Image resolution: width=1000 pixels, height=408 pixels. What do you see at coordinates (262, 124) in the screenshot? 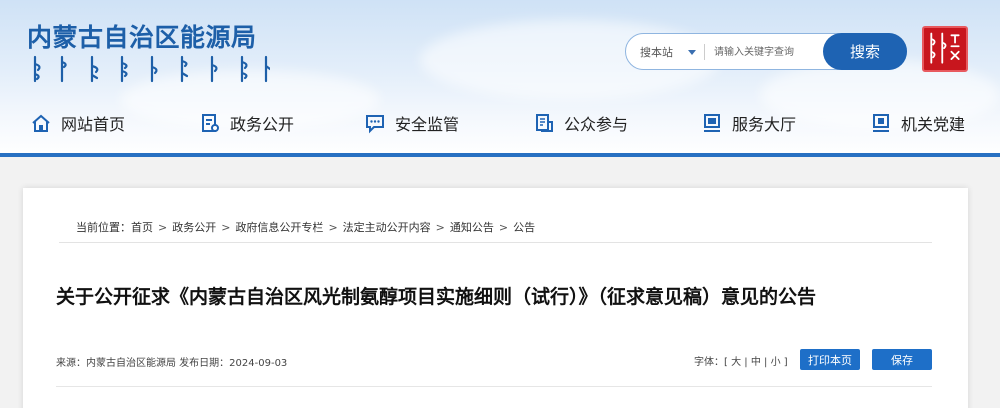
I see `nav-item-label: 政务公开` at bounding box center [262, 124].